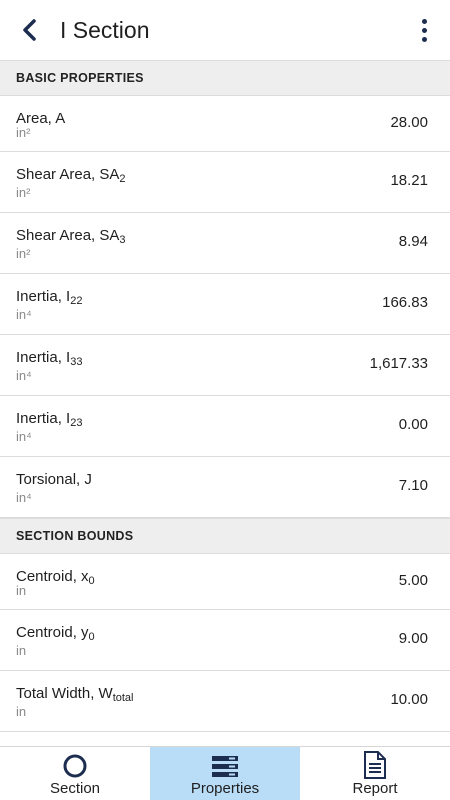 The image size is (450, 800). Describe the element at coordinates (52, 632) in the screenshot. I see `property-label-text: Centroid, y` at that location.